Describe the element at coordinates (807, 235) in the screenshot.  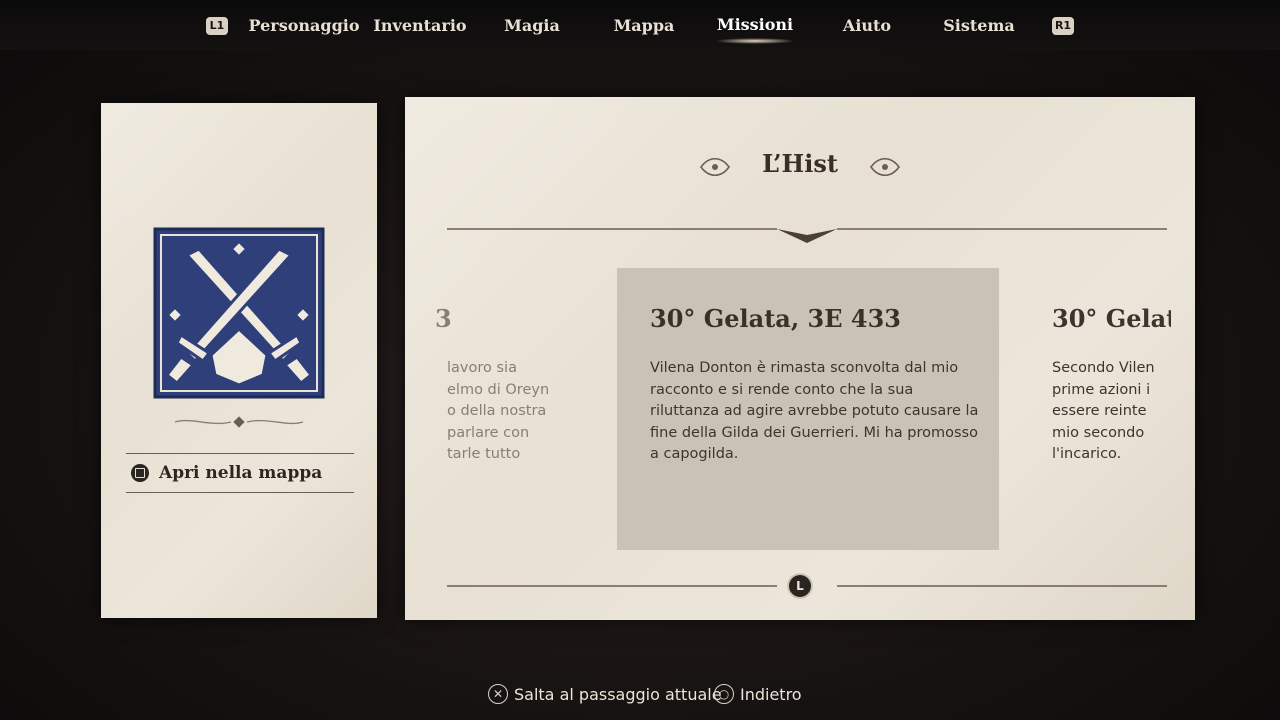
I see `header-divider` at that location.